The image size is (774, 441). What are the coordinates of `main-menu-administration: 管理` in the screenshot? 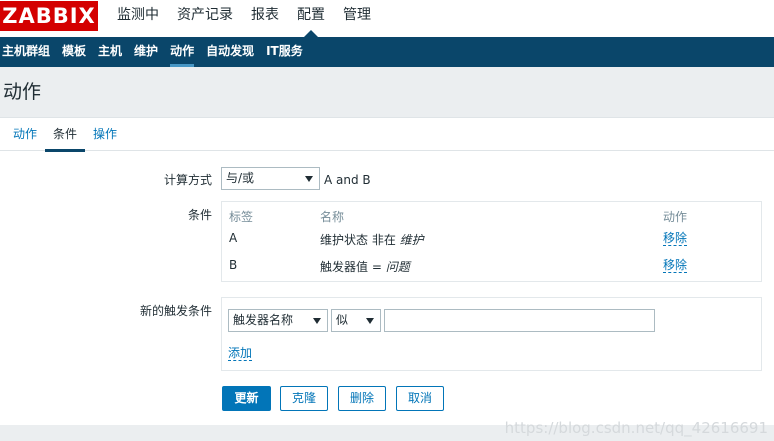 It's located at (357, 18).